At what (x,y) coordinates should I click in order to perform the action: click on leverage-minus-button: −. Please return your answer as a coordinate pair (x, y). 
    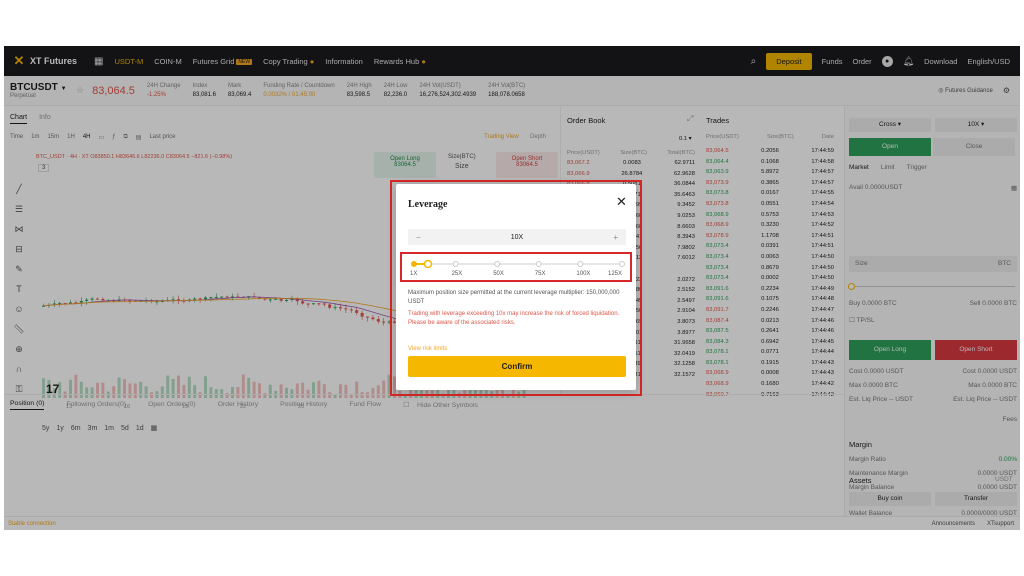
    Looking at the image, I should click on (418, 237).